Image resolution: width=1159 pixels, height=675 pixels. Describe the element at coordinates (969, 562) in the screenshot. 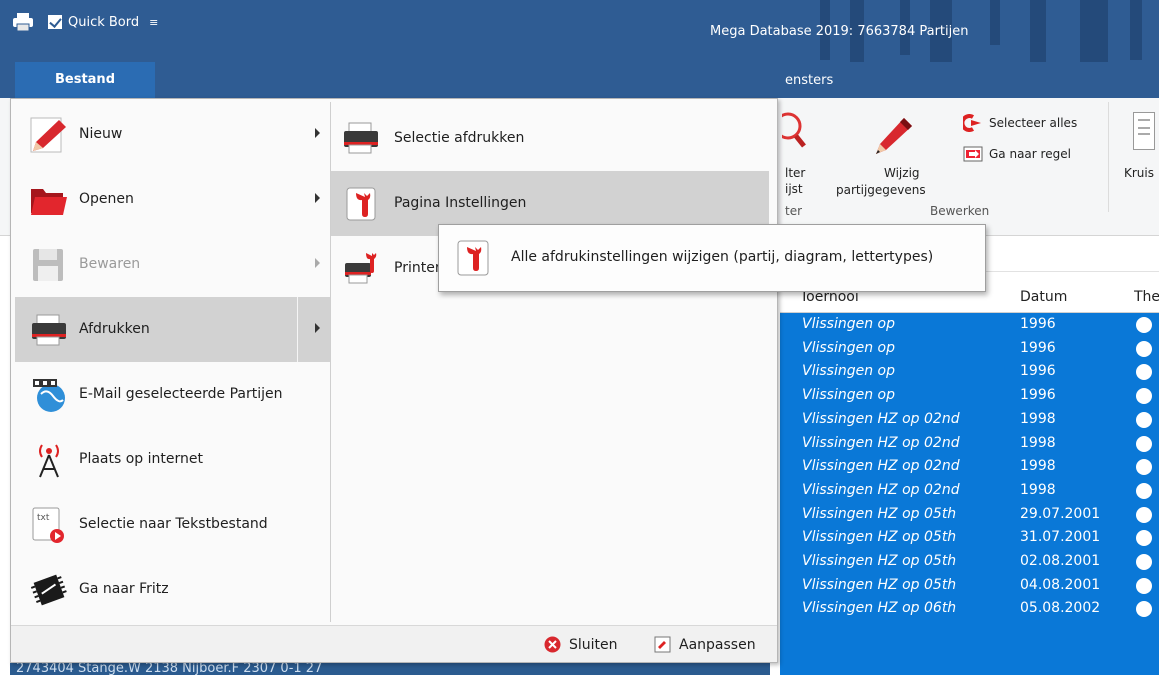

I see `table-row: Vlissingen HZ op 05th 02.08.2001` at that location.